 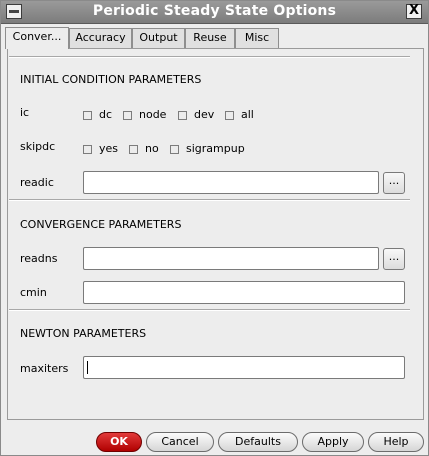 I want to click on skipdc-yes-checkbox, so click(x=87, y=149).